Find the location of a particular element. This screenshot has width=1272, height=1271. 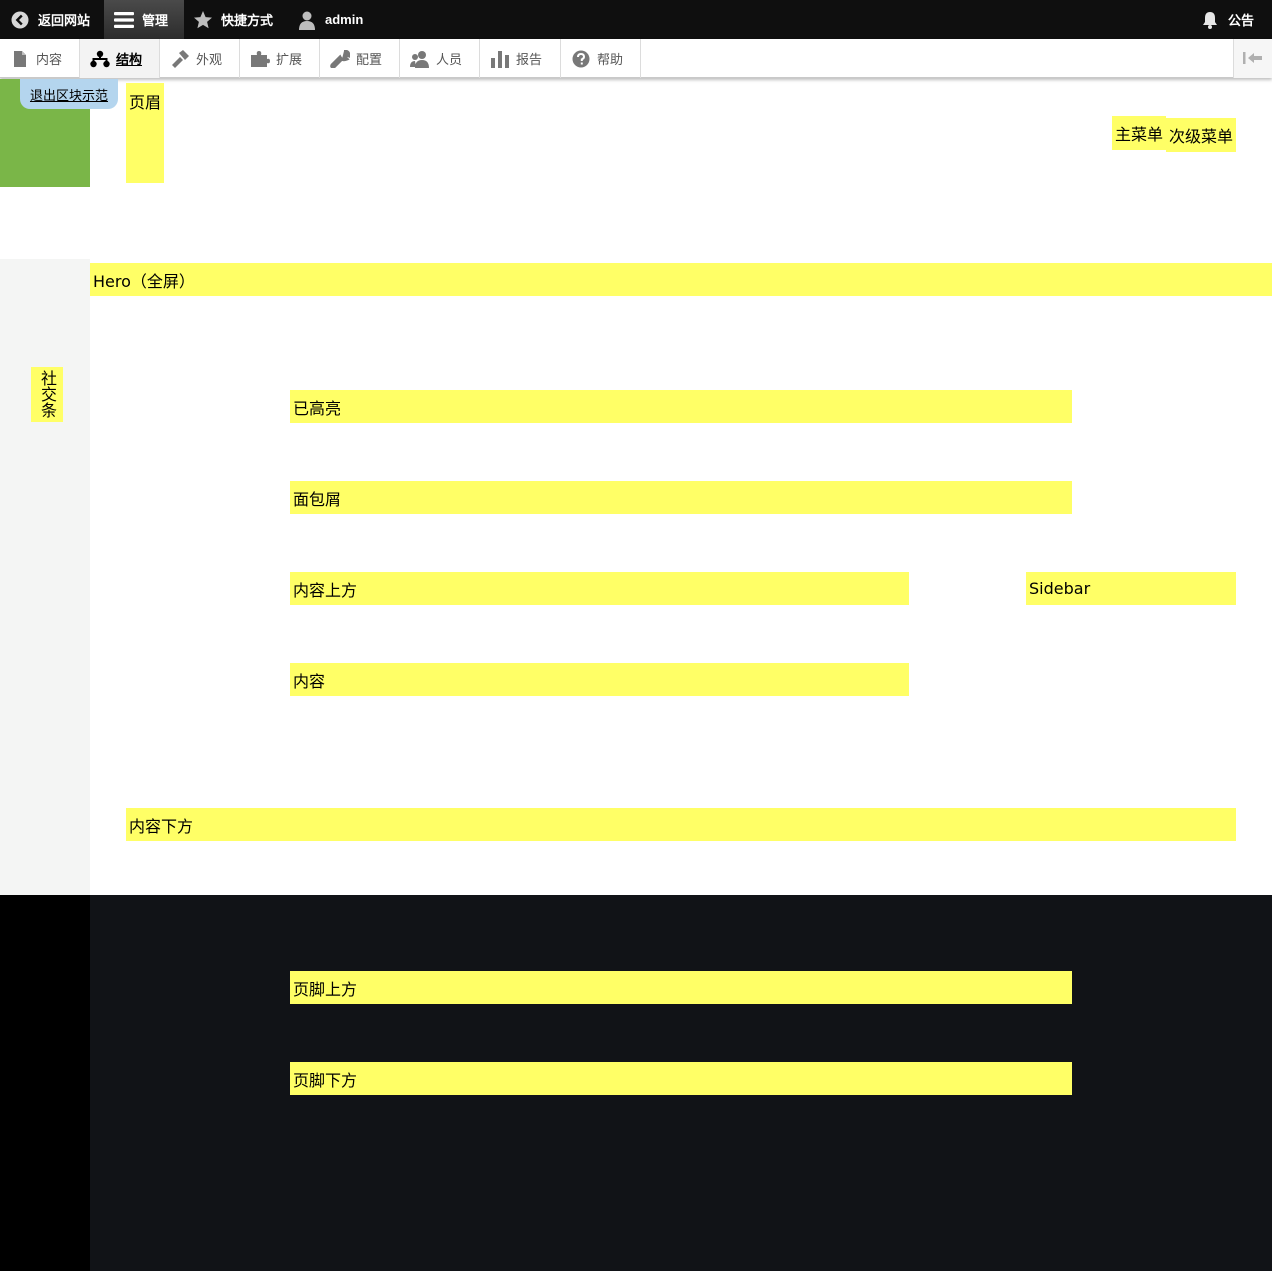

tray-item-content: 内容 is located at coordinates (40, 58).